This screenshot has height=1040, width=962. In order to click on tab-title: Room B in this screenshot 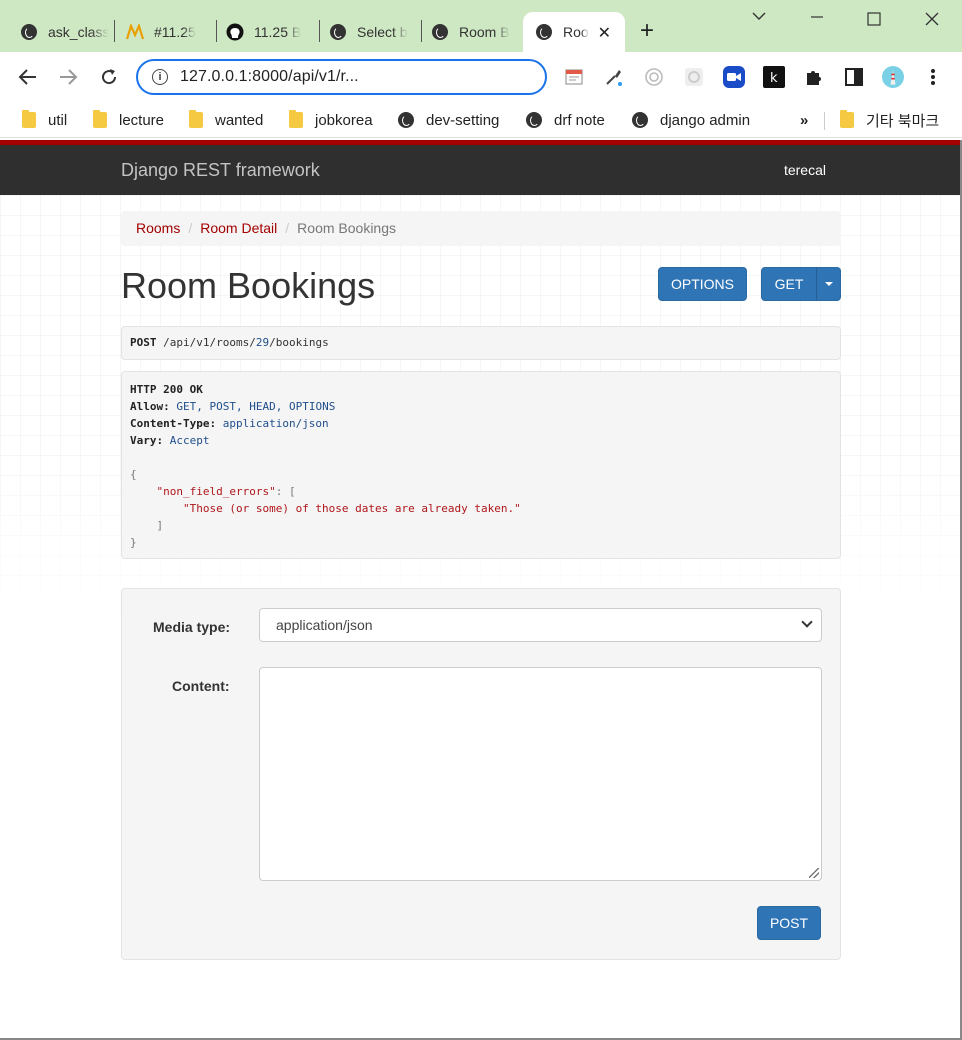, I will do `click(484, 32)`.